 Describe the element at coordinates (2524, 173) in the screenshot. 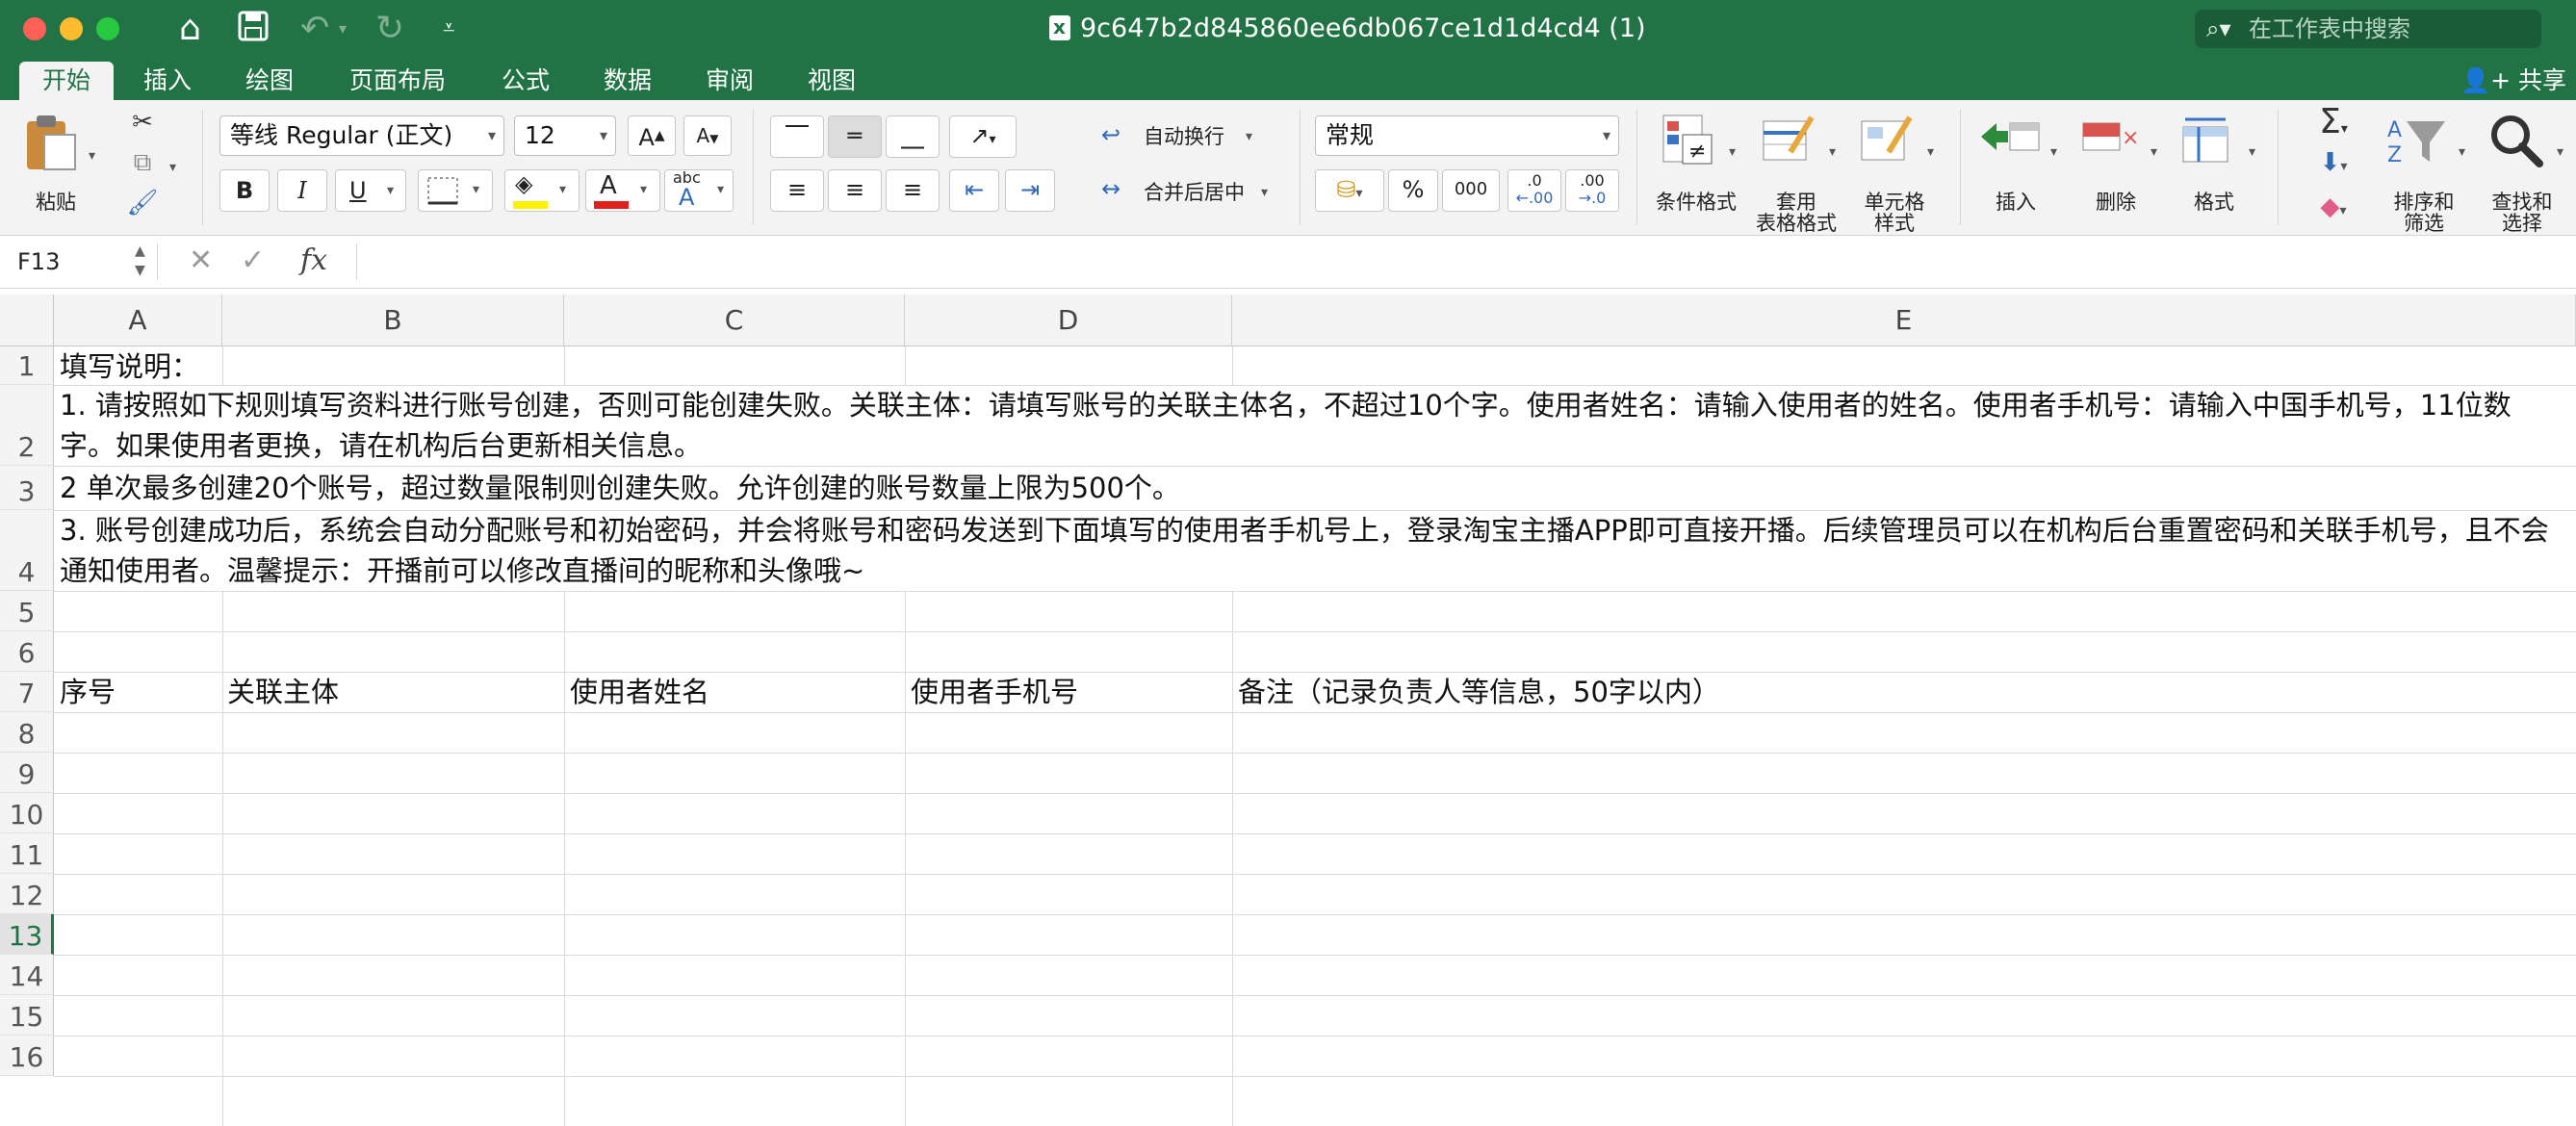

I see `find-select-button: ▾ 查找和 选择` at that location.